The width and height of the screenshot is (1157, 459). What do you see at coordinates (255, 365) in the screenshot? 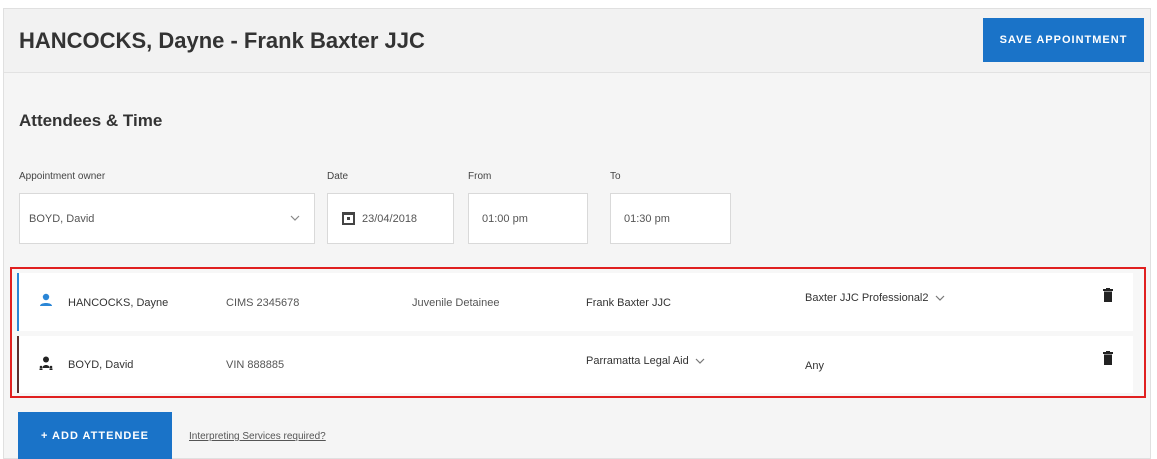
I see `attendee-id: VIN 888885` at bounding box center [255, 365].